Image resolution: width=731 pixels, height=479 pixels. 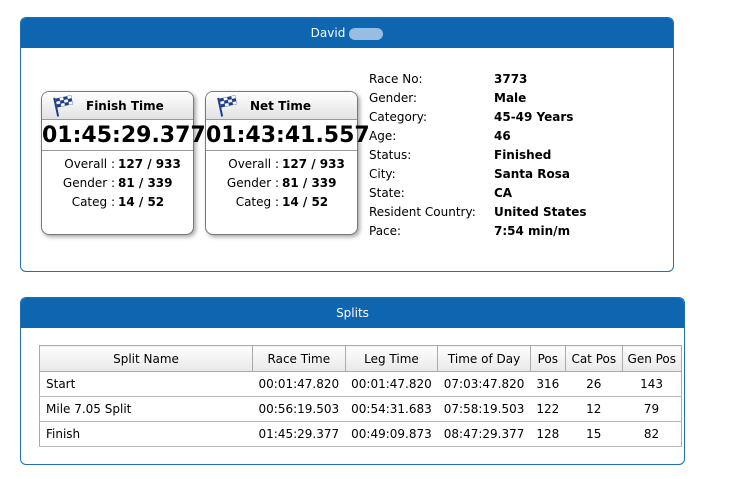 I want to click on time-of-day-cell: 07:58:19.503, so click(x=484, y=409).